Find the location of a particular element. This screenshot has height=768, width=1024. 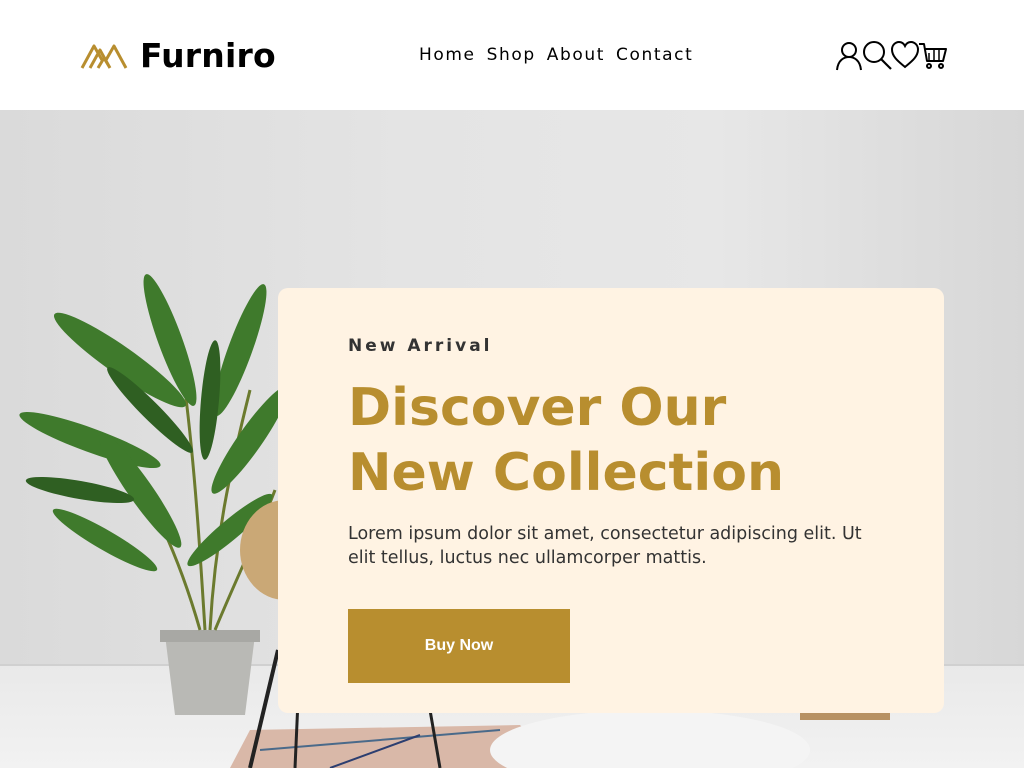

wishlist-button is located at coordinates (905, 55).